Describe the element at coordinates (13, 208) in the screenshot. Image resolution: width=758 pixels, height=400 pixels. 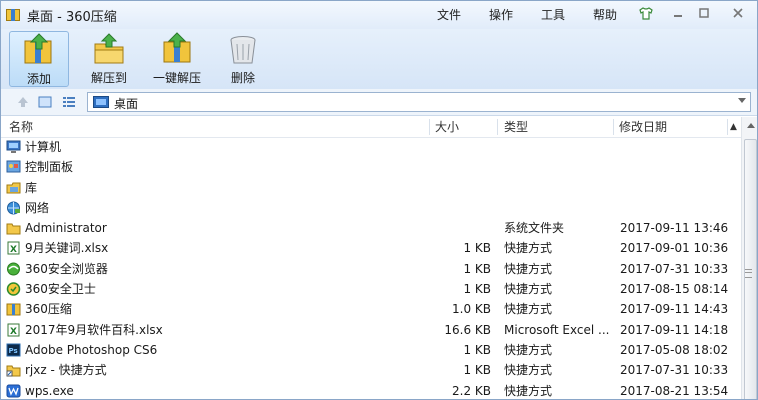
I see `network-icon` at that location.